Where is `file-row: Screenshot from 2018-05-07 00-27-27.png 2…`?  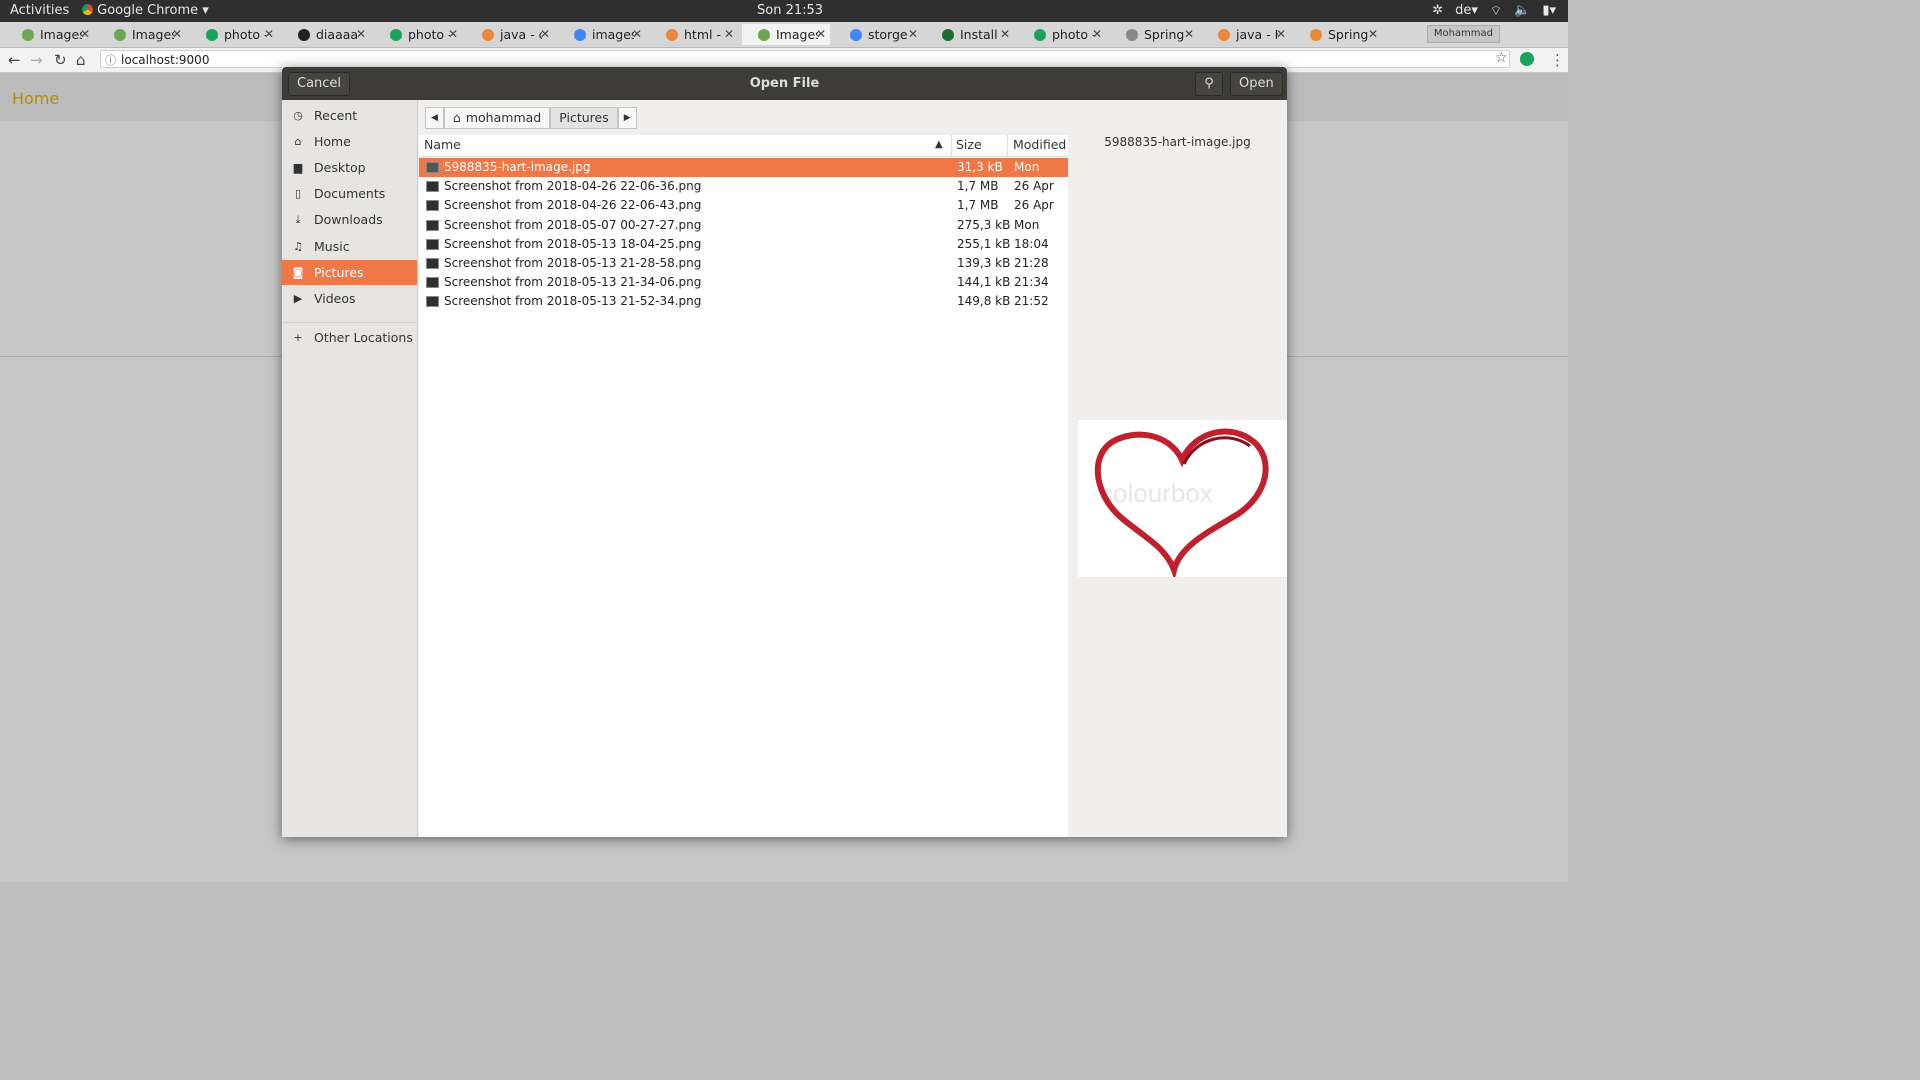
file-row: Screenshot from 2018-05-07 00-27-27.png 2… is located at coordinates (743, 225).